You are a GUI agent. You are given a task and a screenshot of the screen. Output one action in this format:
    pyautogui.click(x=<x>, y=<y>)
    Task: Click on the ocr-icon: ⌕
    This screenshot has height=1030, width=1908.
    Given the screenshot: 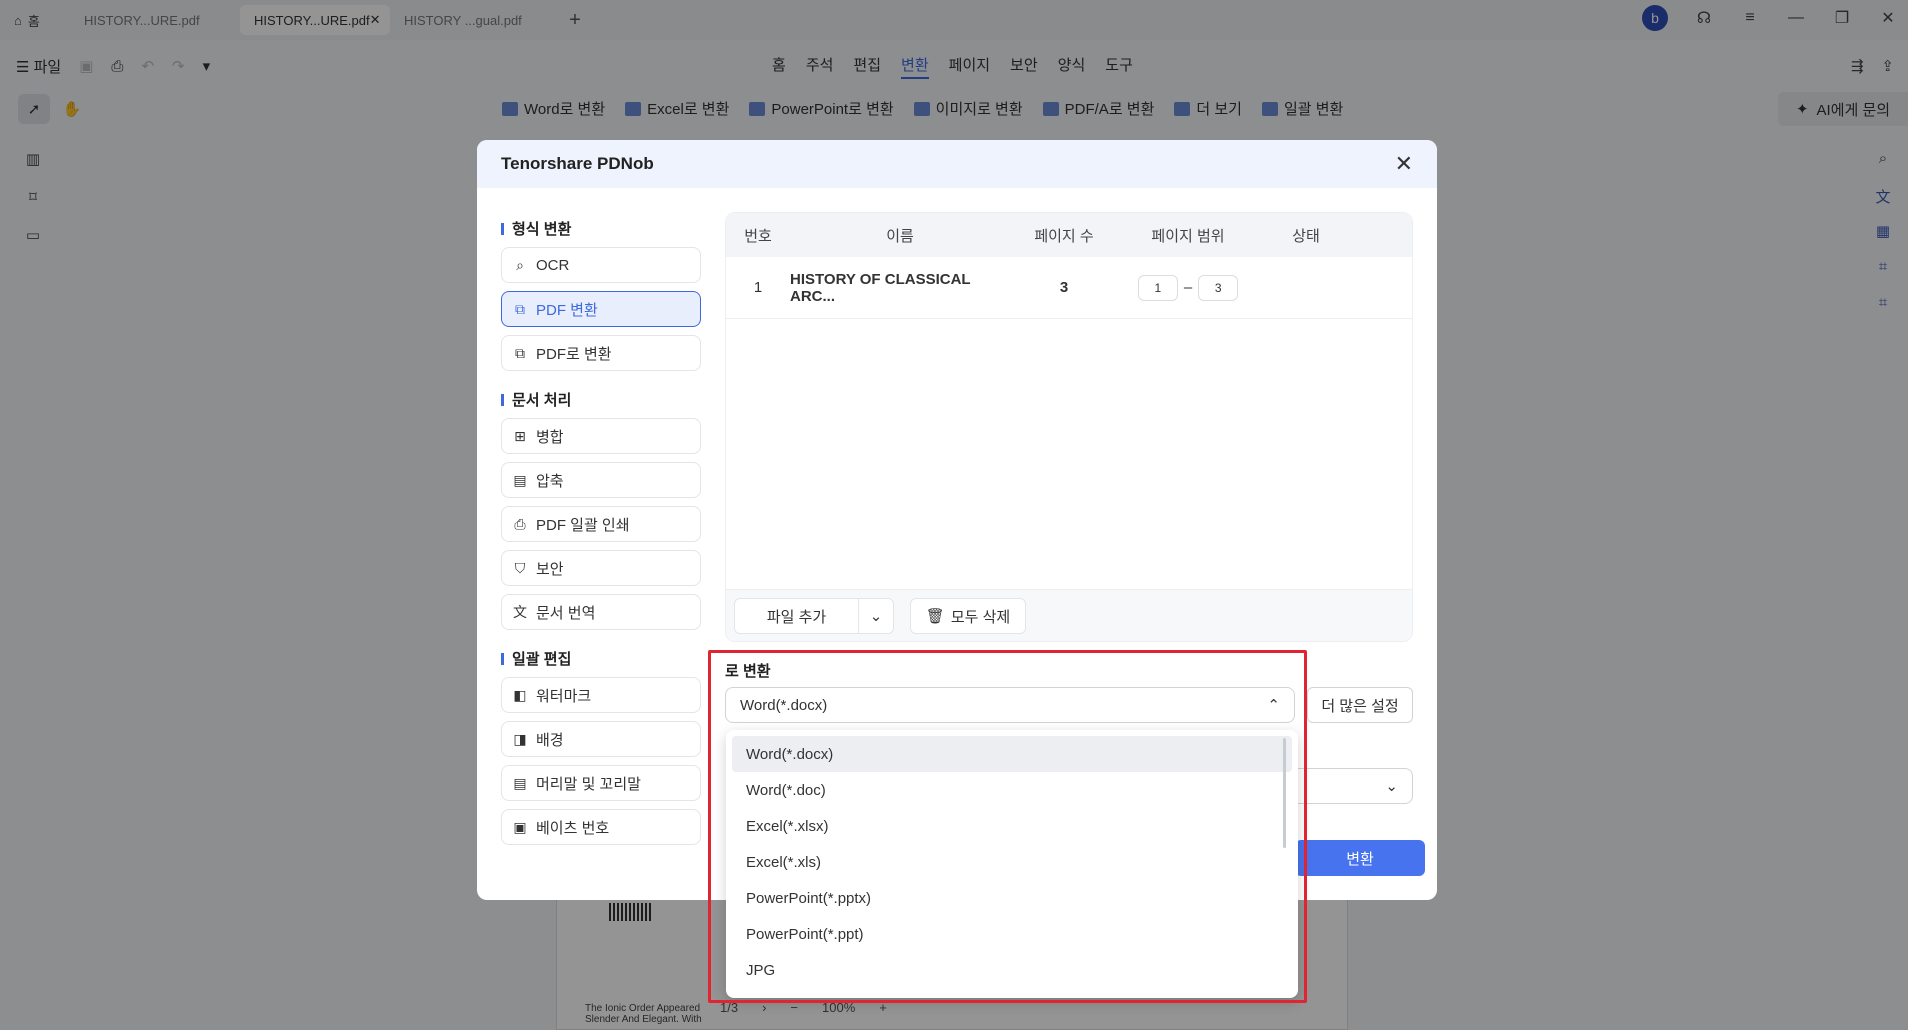 What is the action you would take?
    pyautogui.click(x=520, y=264)
    